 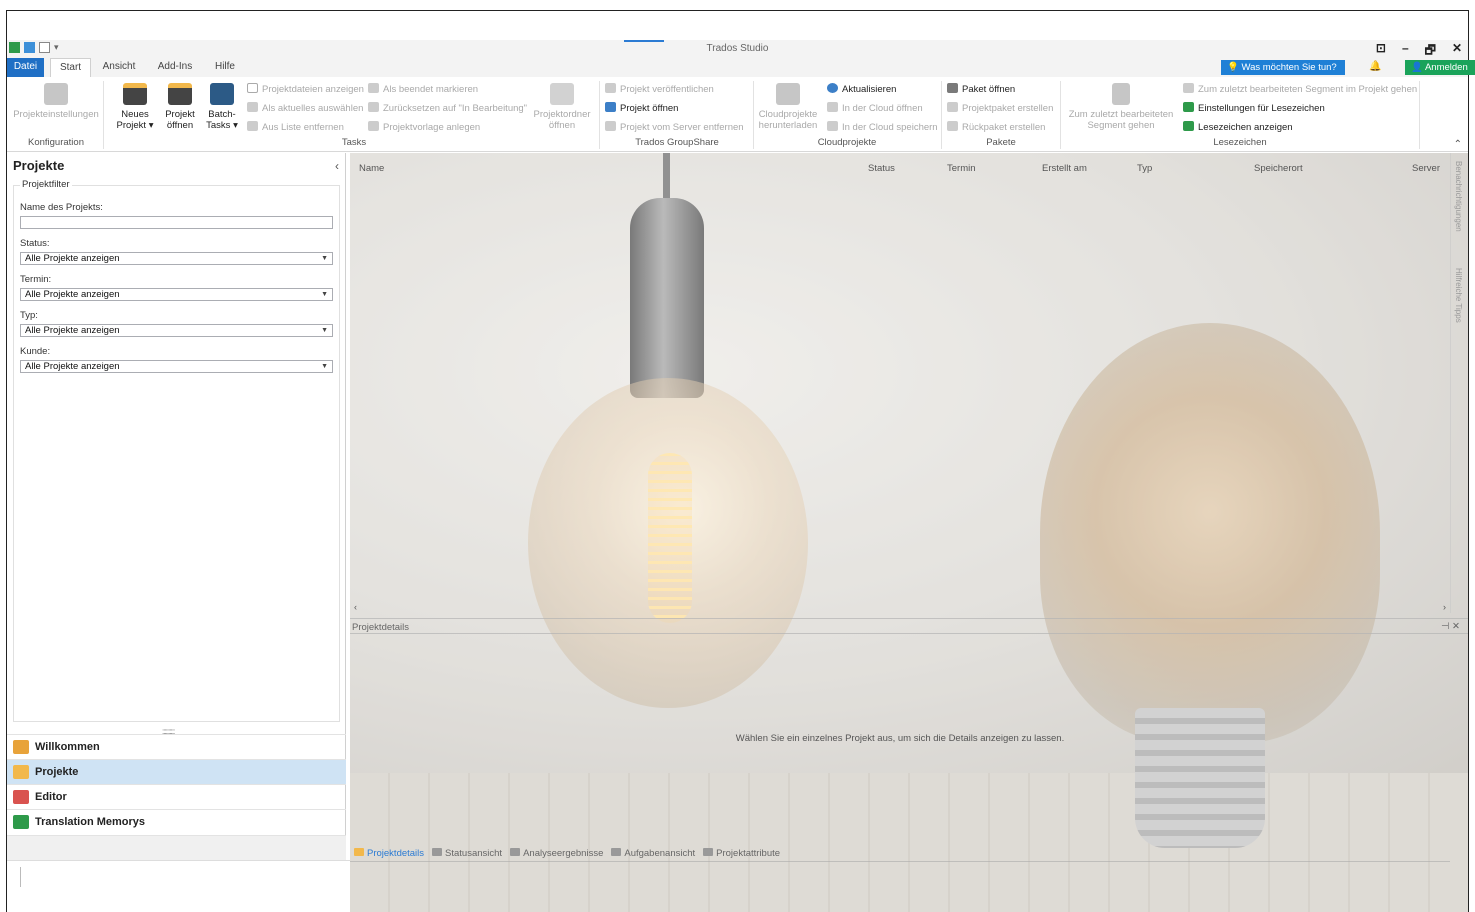 What do you see at coordinates (909, 626) in the screenshot?
I see `project-details-header: Projektdetails ⊣ ✕` at bounding box center [909, 626].